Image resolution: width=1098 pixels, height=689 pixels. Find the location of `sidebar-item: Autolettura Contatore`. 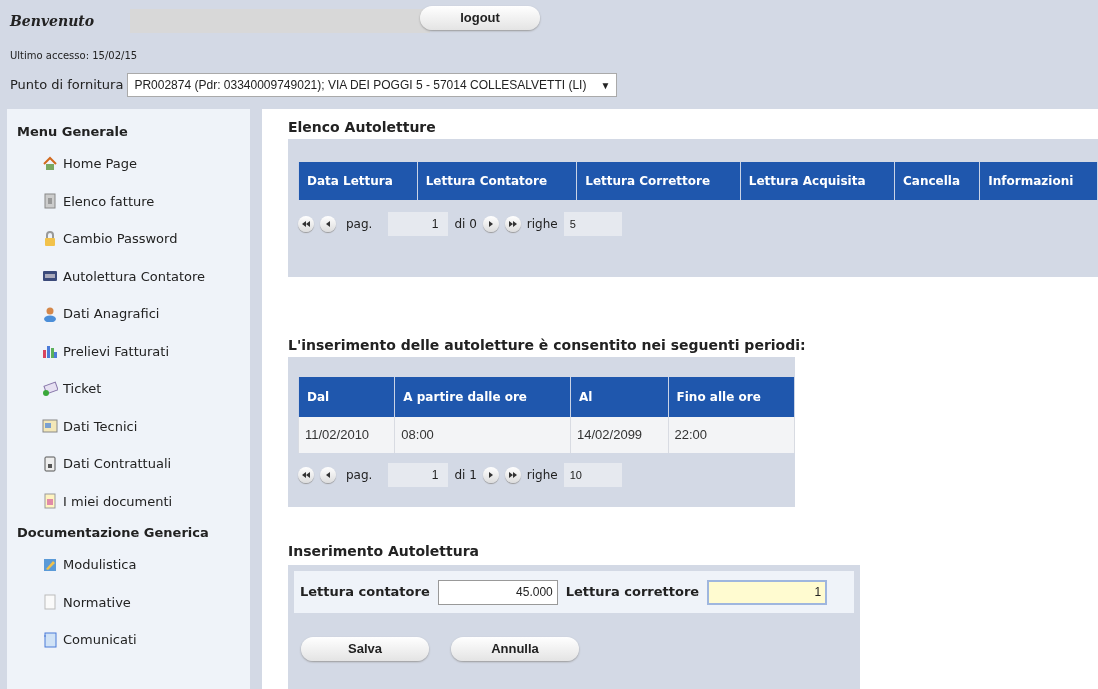

sidebar-item: Autolettura Contatore is located at coordinates (133, 276).